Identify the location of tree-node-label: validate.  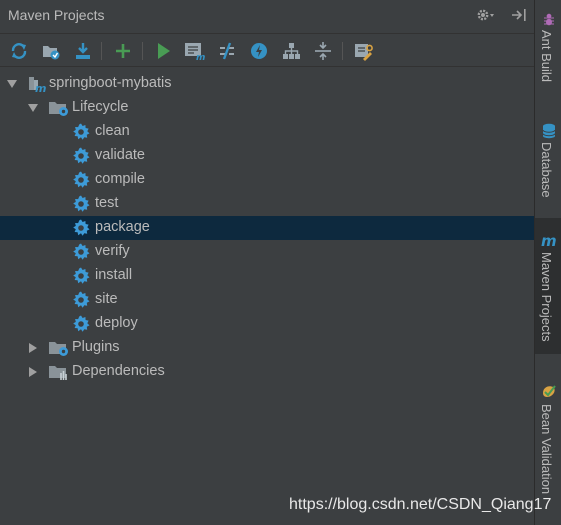
(120, 155).